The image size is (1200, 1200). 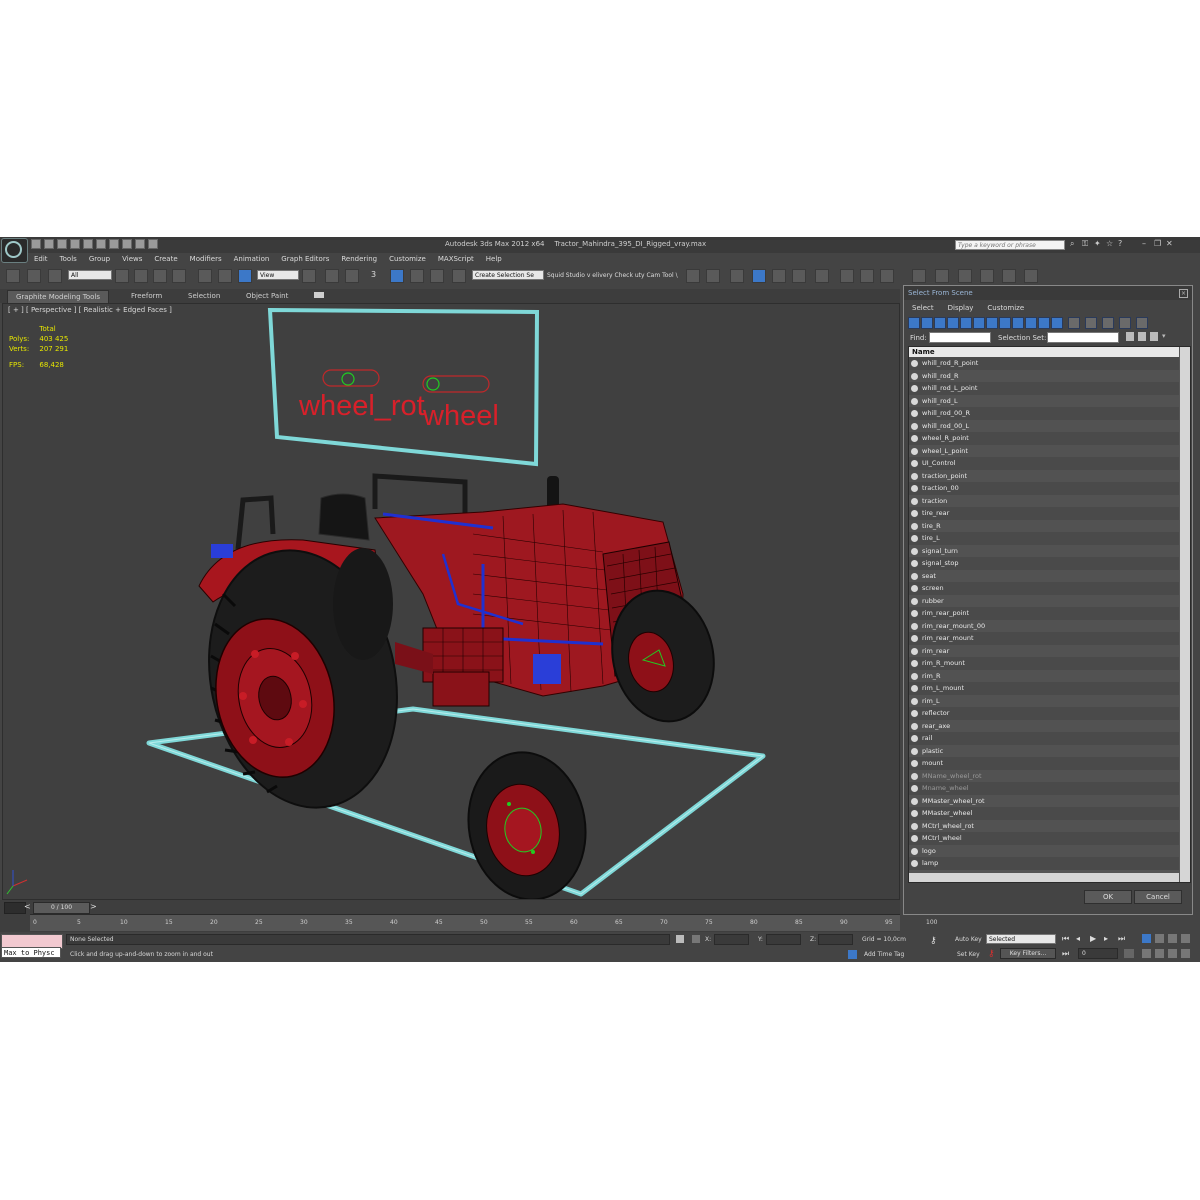 What do you see at coordinates (27, 906) in the screenshot?
I see `prev-frame-icon: <` at bounding box center [27, 906].